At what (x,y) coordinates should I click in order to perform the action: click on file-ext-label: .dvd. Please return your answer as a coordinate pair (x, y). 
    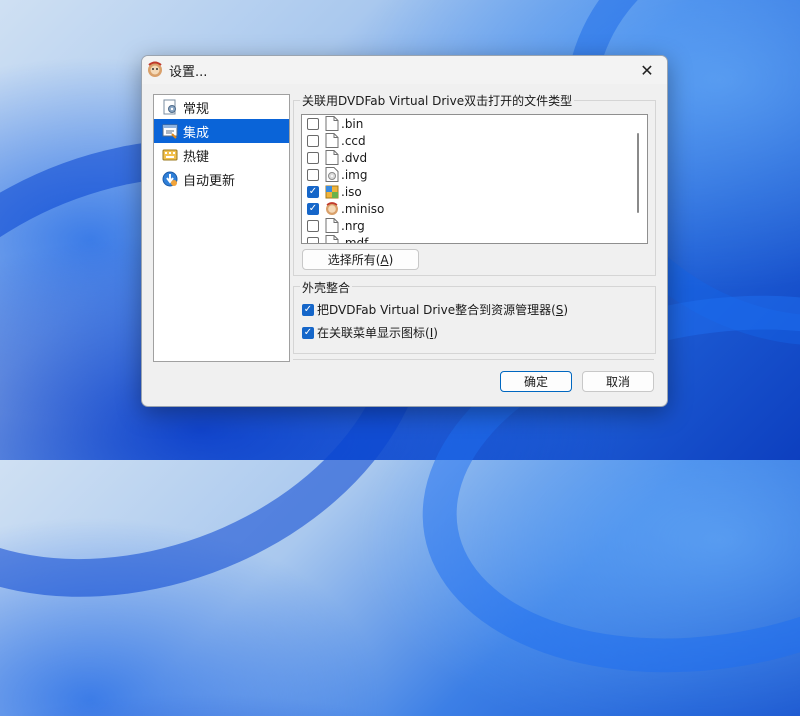
    Looking at the image, I should click on (354, 157).